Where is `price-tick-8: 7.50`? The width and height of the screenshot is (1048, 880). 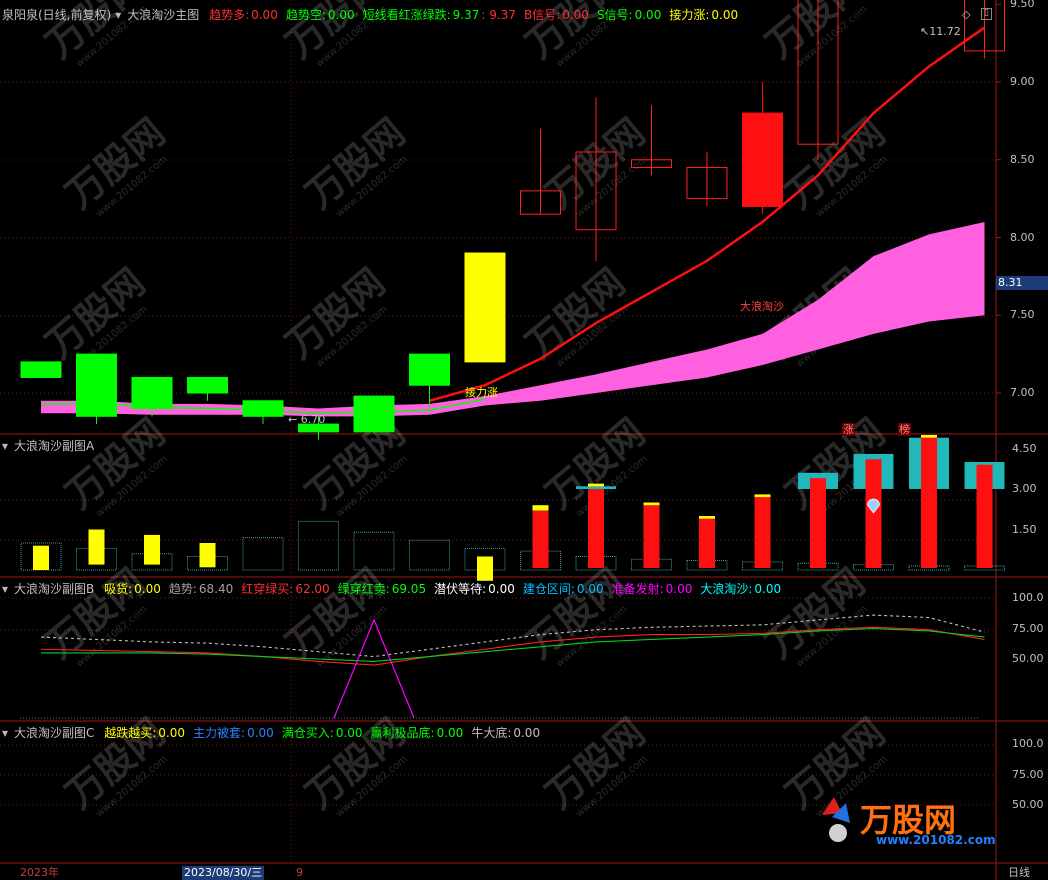 price-tick-8: 7.50 is located at coordinates (1022, 315).